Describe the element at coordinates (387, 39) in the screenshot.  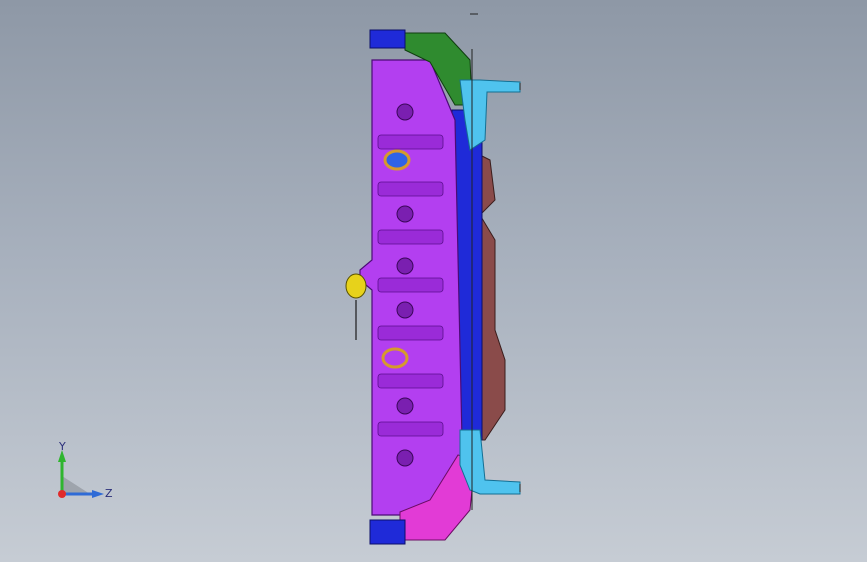
I see `top-left-corner-part` at that location.